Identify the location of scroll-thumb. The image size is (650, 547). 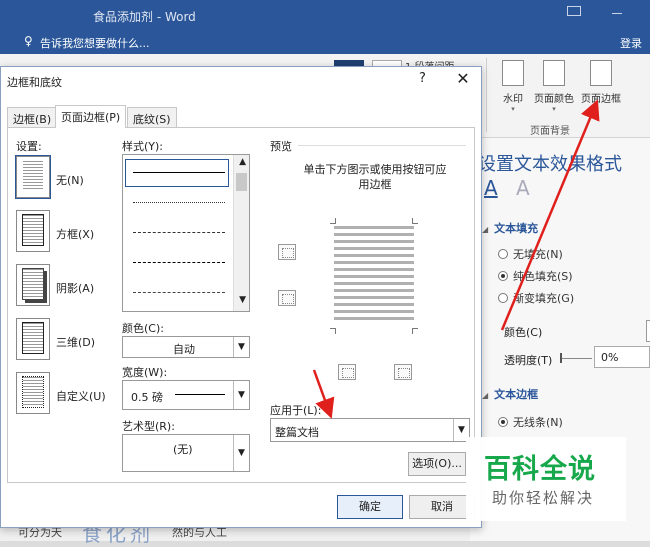
(241, 182).